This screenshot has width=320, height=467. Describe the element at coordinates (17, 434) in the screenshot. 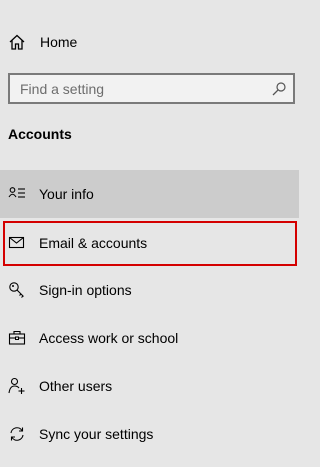

I see `sync-icon` at that location.